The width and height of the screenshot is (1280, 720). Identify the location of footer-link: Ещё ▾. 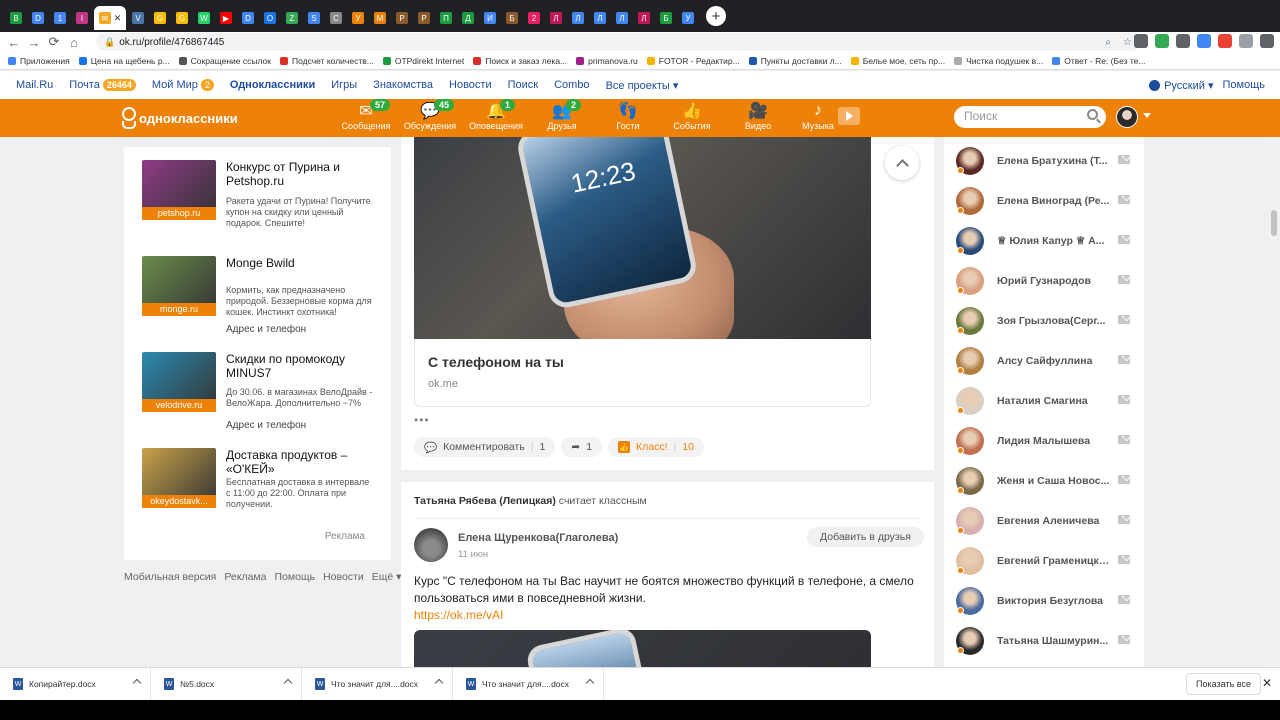
(387, 577).